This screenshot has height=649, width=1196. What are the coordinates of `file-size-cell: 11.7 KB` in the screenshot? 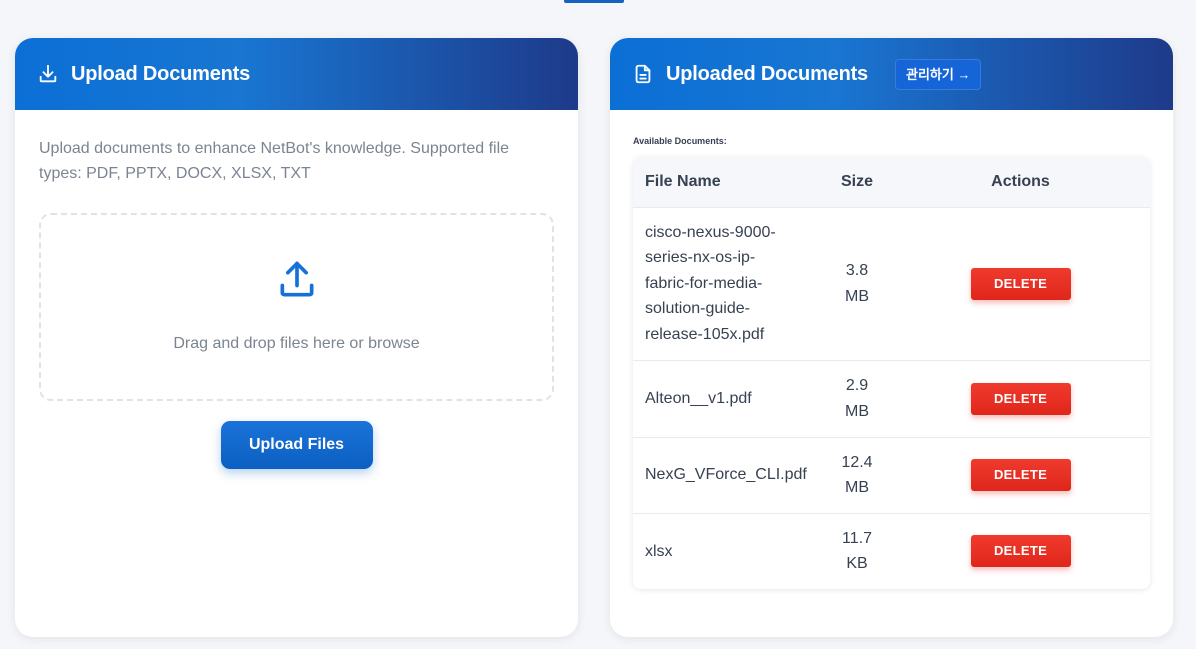 It's located at (857, 550).